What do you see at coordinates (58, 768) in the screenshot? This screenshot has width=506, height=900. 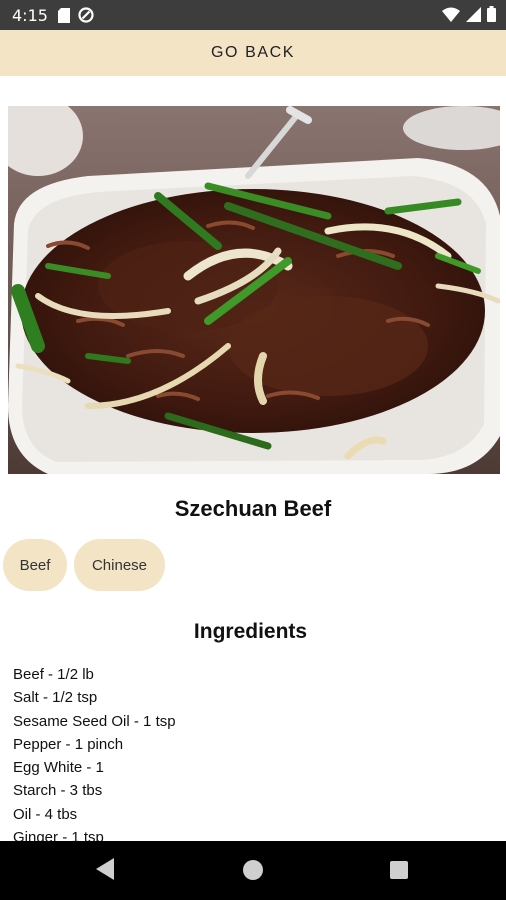 I see `ingredient-item: Egg White - 1` at bounding box center [58, 768].